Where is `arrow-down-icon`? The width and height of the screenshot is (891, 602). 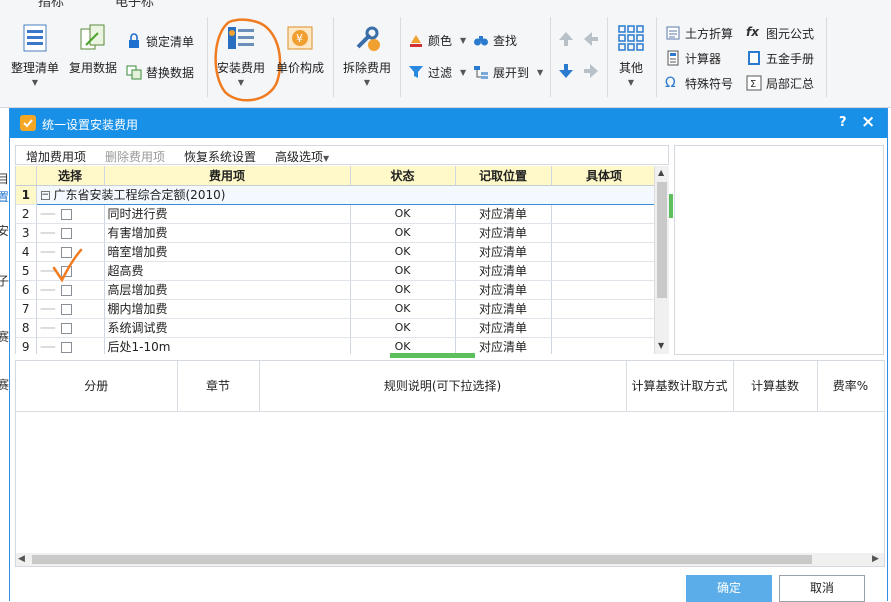 arrow-down-icon is located at coordinates (566, 71).